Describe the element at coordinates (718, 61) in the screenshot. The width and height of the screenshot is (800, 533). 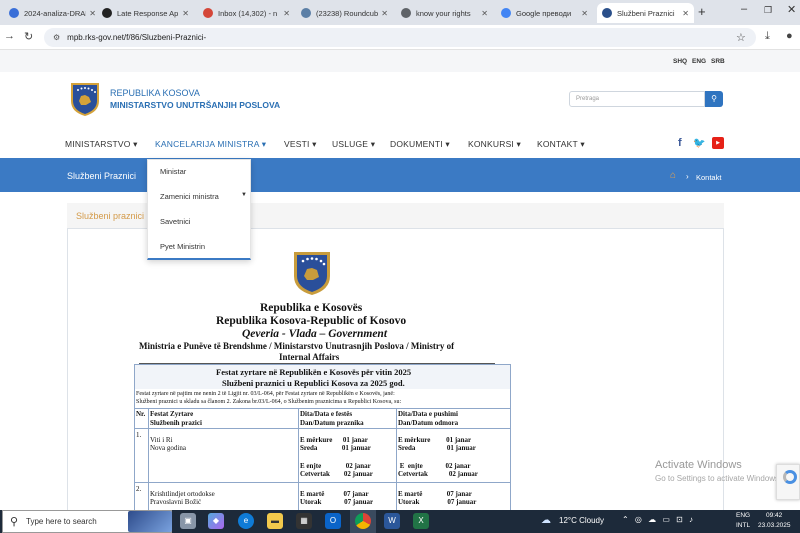
I see `lang-srb-link: SRB` at that location.